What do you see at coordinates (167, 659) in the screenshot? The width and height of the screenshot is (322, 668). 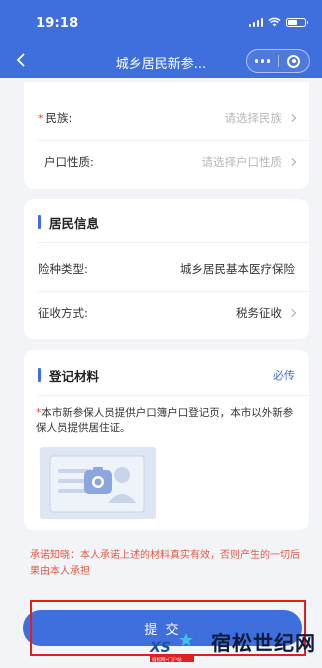 I see `watermark-logo-caption: 宿松网•门户站` at bounding box center [167, 659].